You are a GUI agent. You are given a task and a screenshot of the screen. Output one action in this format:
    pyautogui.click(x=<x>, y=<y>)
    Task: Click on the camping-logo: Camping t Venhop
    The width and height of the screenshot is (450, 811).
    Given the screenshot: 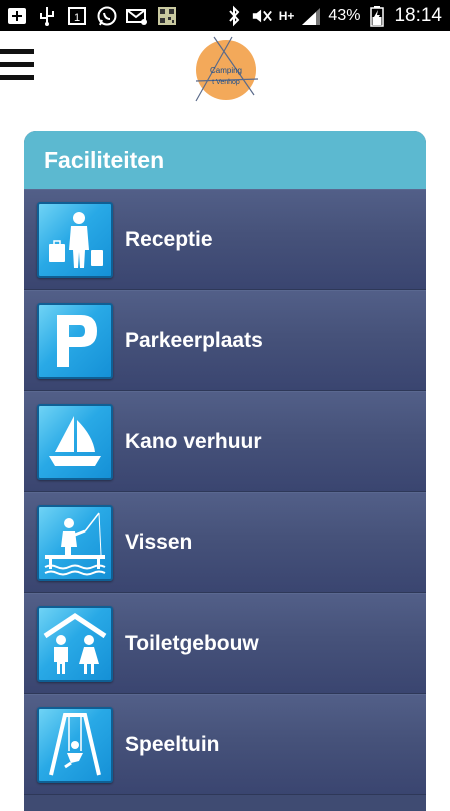 What is the action you would take?
    pyautogui.click(x=226, y=68)
    